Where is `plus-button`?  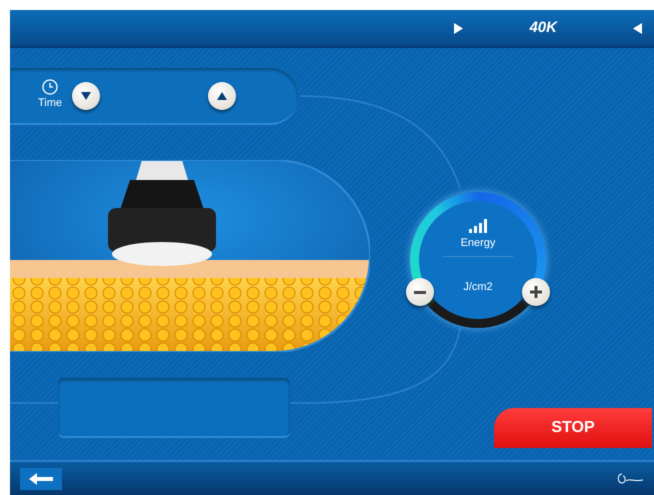 plus-button is located at coordinates (536, 292).